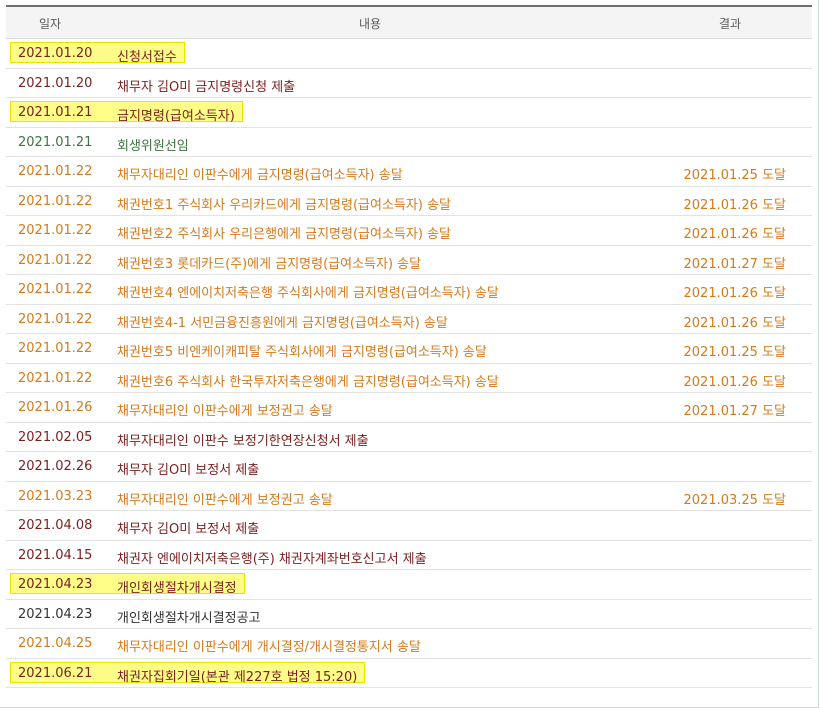 This screenshot has width=820, height=709. I want to click on table-row: 2021.04.23 개인회생절차개시결정공고, so click(409, 614).